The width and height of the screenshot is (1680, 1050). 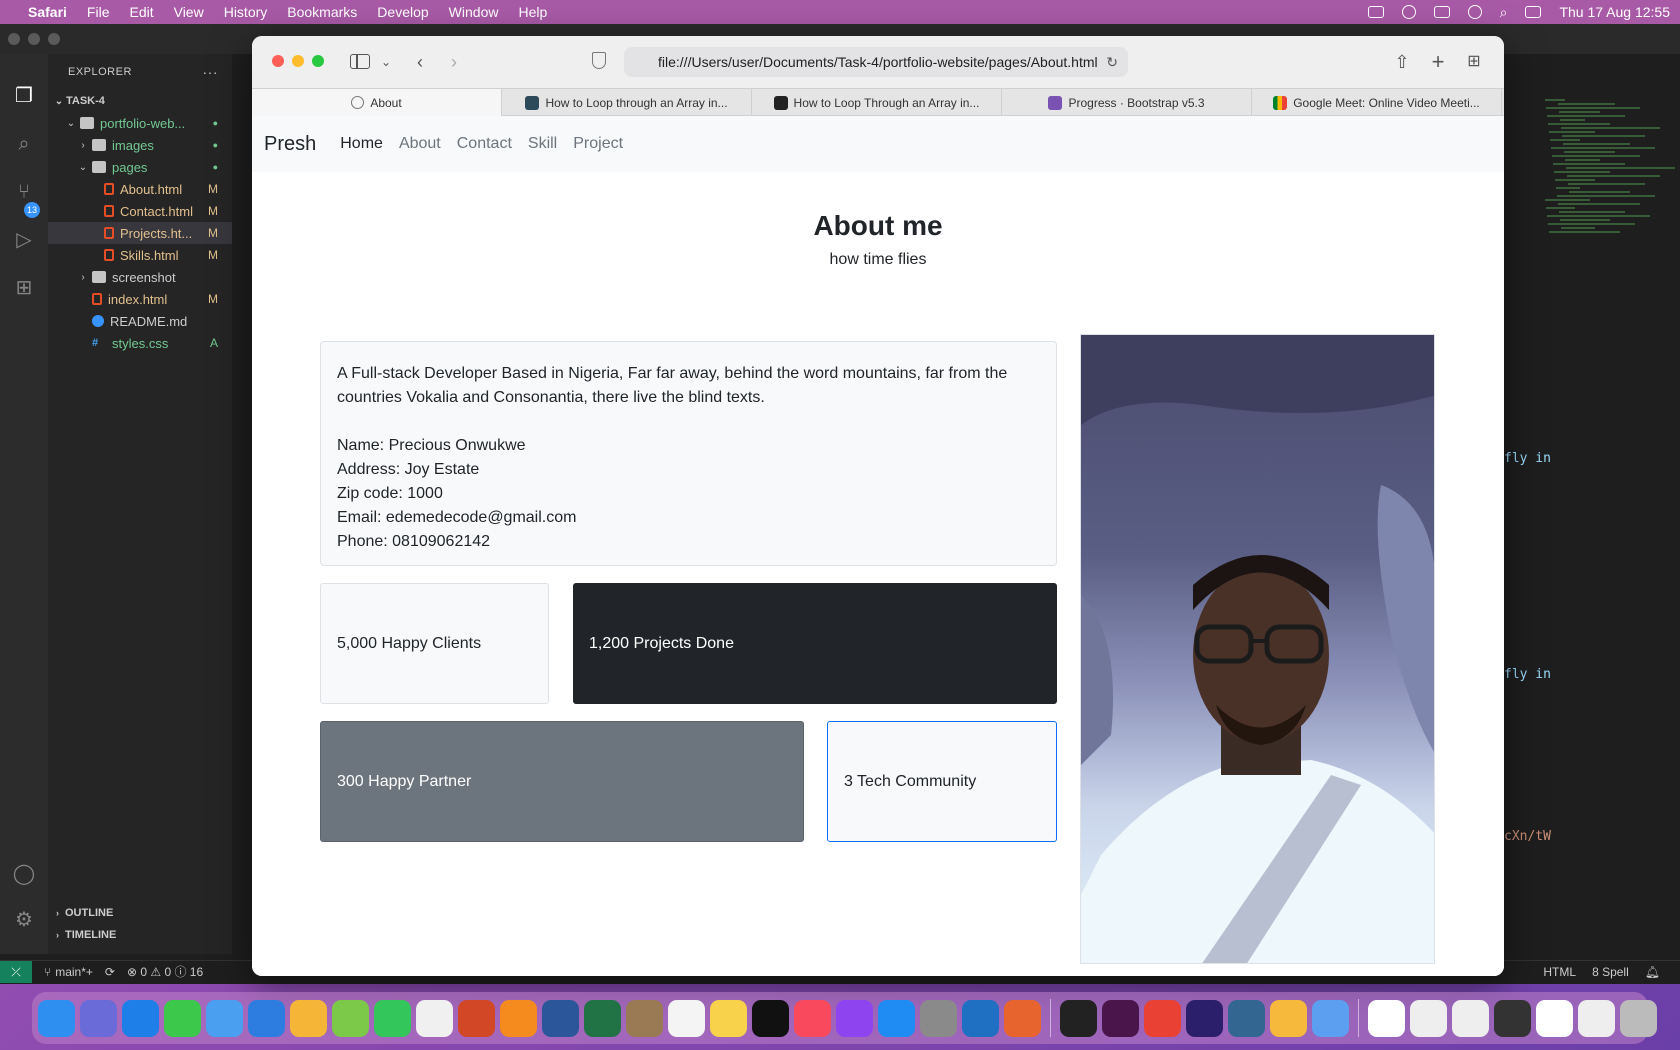 I want to click on git-branch: main*+, so click(x=74, y=972).